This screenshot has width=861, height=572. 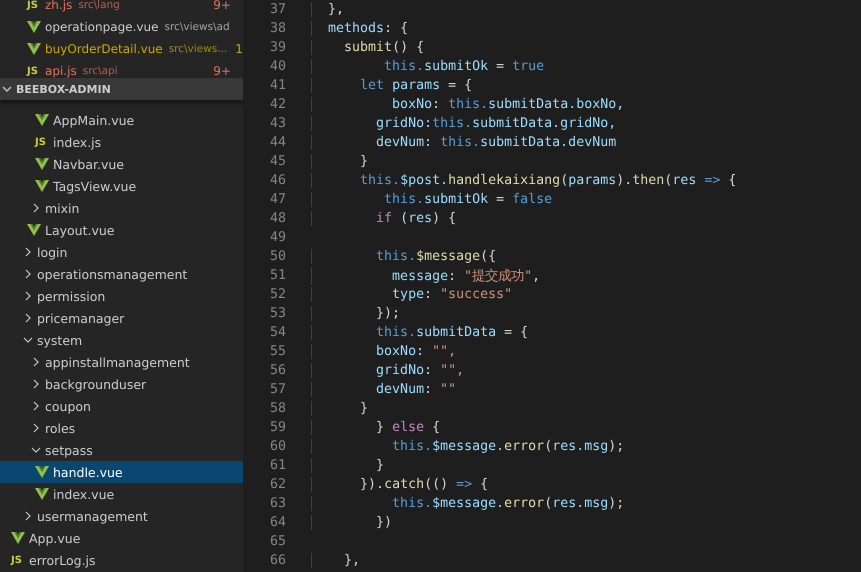 I want to click on code-line: });, so click(x=355, y=313).